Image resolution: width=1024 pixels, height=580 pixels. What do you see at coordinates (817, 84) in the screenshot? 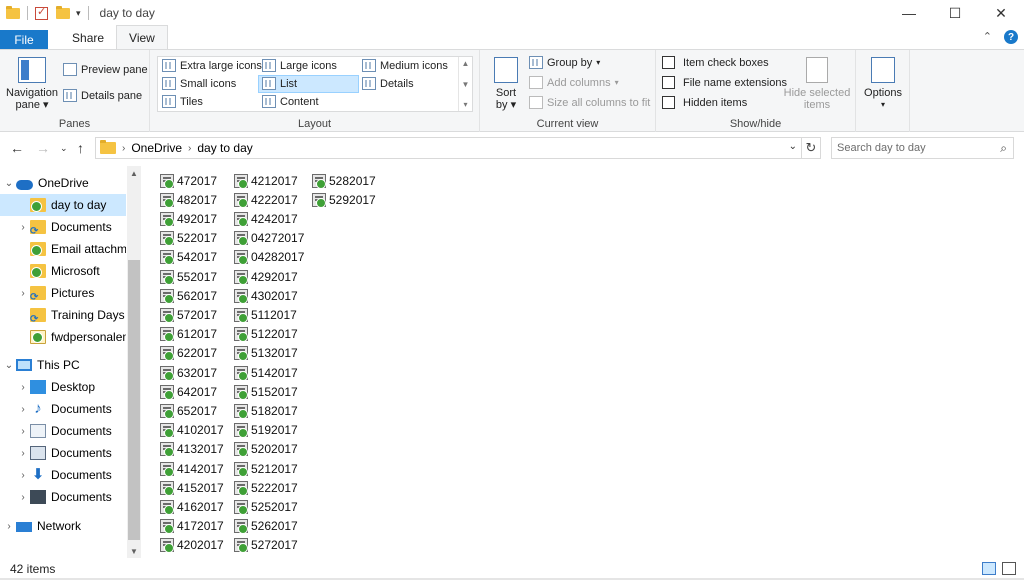
I see `hide-selected-items-button: Hide selected items` at bounding box center [817, 84].